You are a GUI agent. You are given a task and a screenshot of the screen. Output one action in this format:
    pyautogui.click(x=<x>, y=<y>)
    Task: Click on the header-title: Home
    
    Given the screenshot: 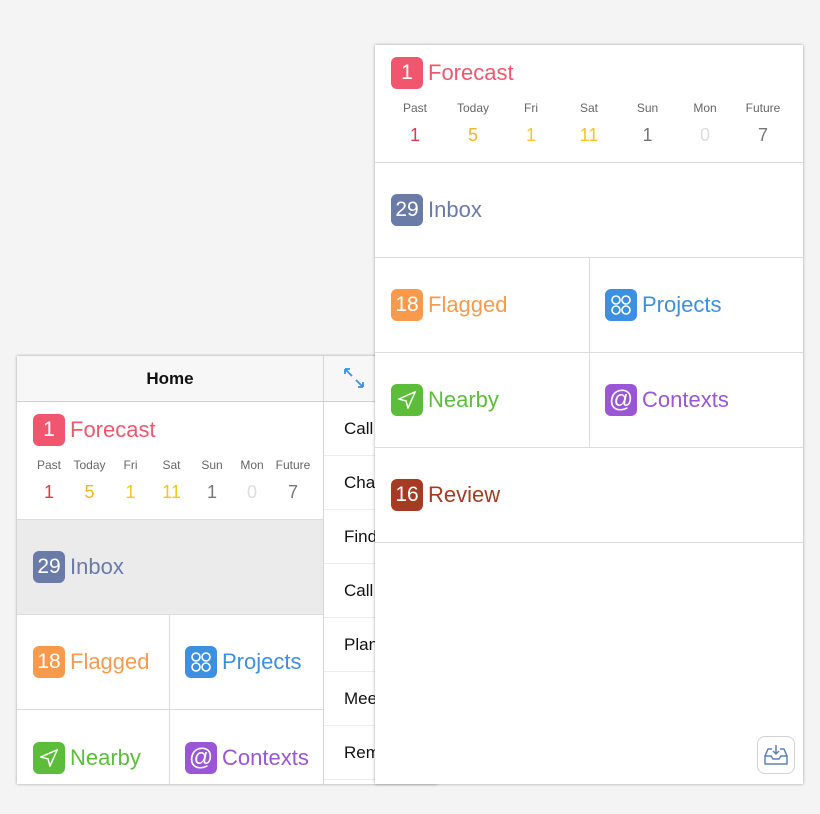 What is the action you would take?
    pyautogui.click(x=170, y=378)
    